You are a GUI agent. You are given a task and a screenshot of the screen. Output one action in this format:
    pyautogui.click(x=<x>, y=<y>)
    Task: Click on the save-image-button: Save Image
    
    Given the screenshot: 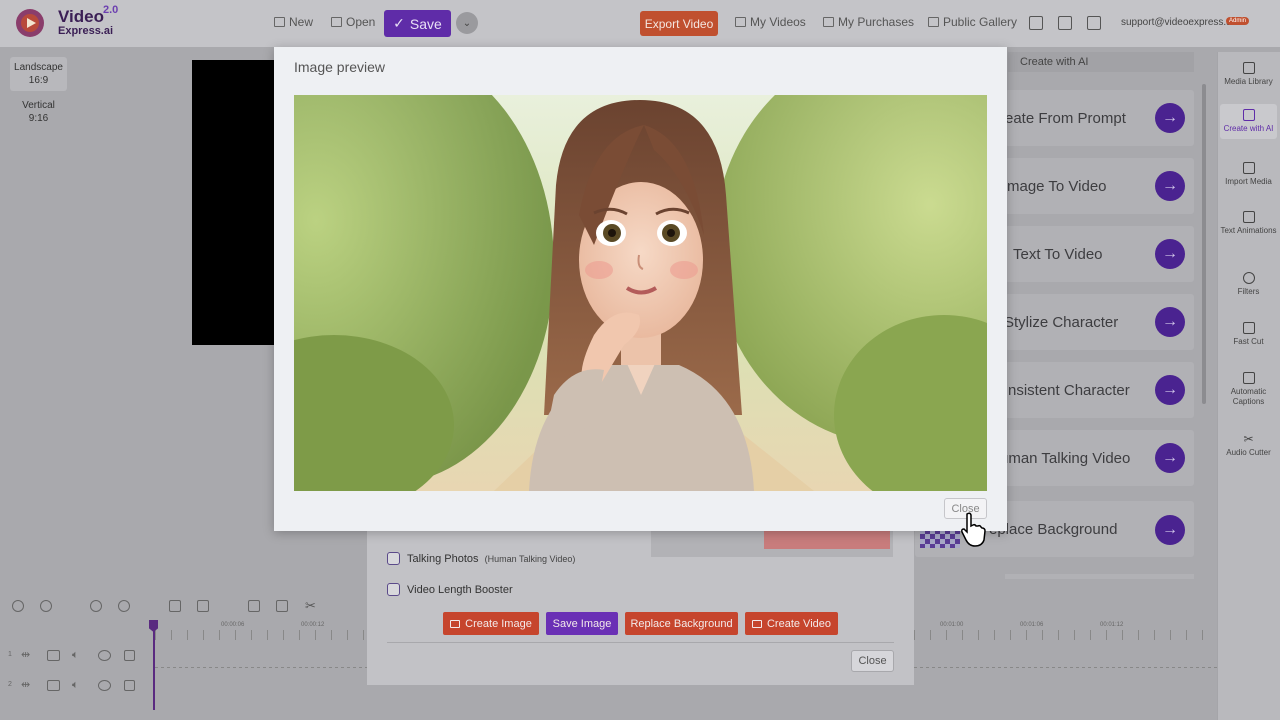 What is the action you would take?
    pyautogui.click(x=582, y=623)
    